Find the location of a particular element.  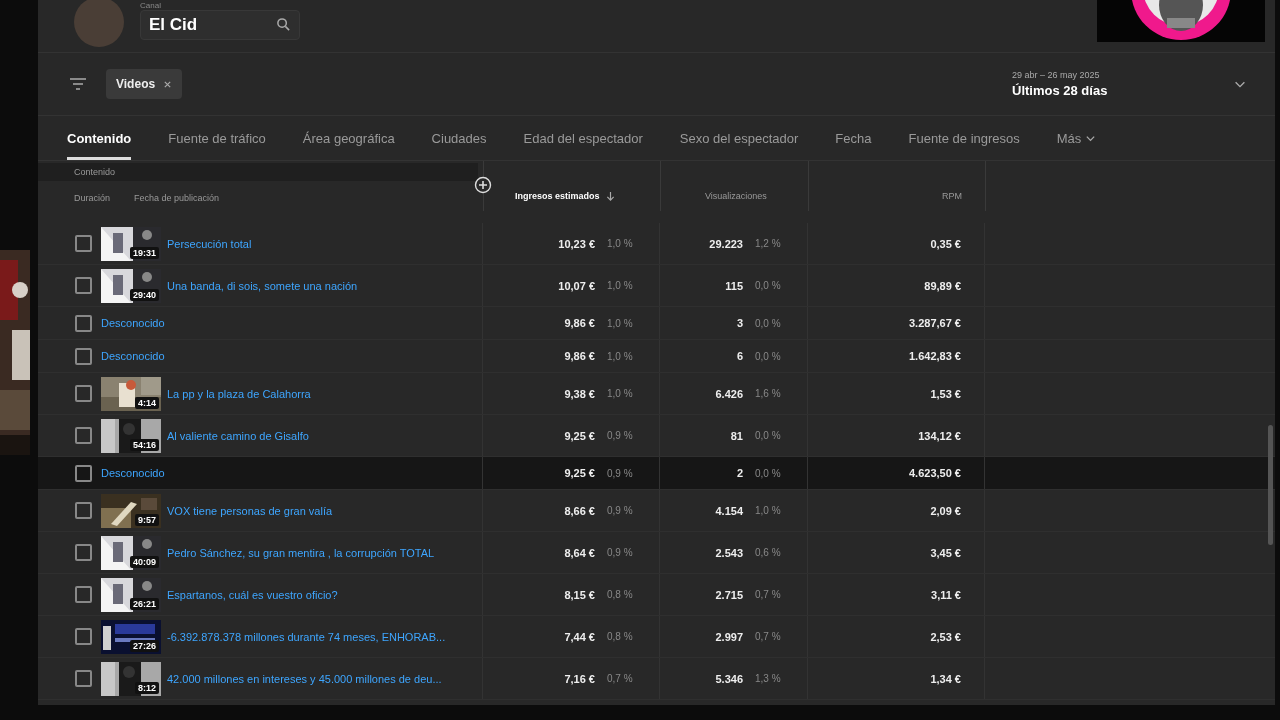

table-cell: 6.426 is located at coordinates (729, 393).